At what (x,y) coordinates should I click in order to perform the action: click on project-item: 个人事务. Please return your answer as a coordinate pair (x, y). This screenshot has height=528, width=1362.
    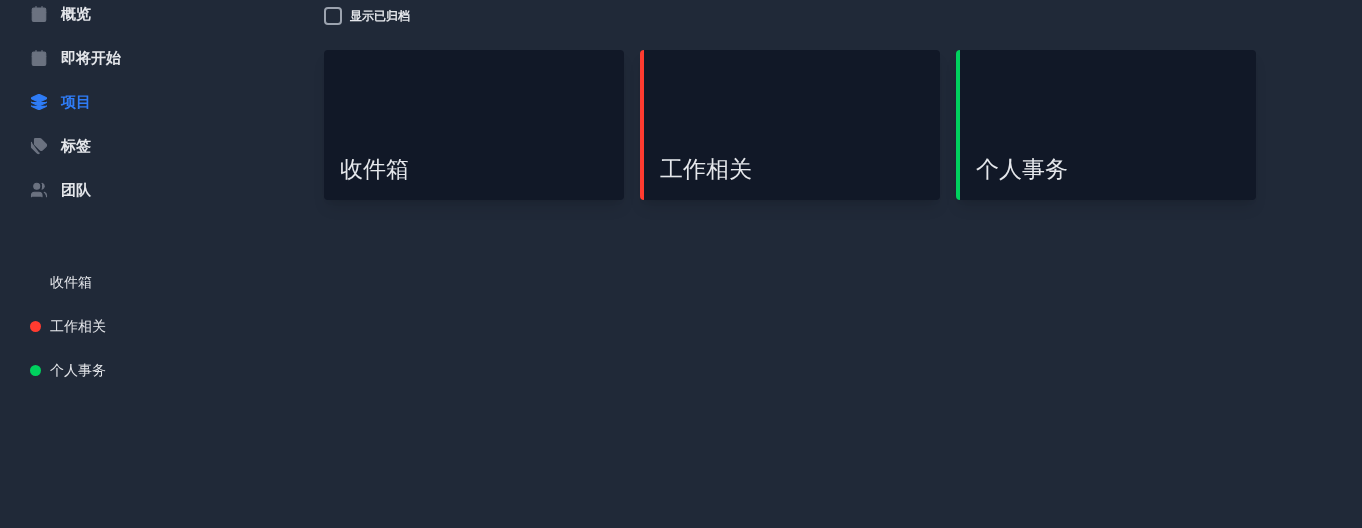
    Looking at the image, I should click on (165, 370).